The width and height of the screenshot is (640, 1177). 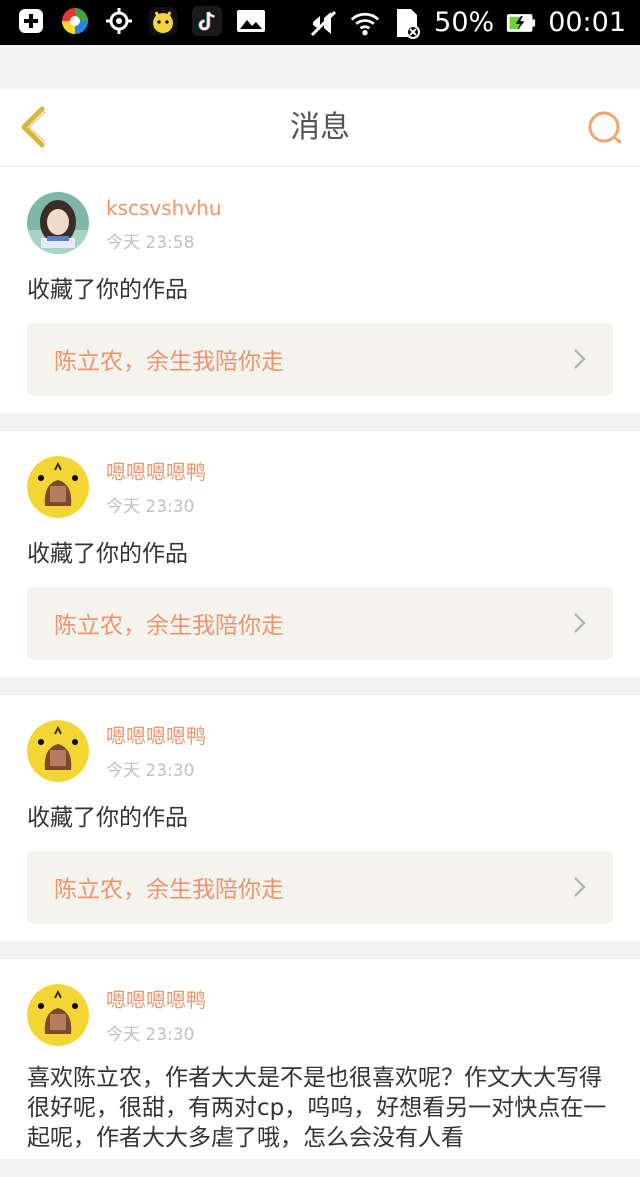 I want to click on top-navigation-bar: 消息, so click(x=320, y=128).